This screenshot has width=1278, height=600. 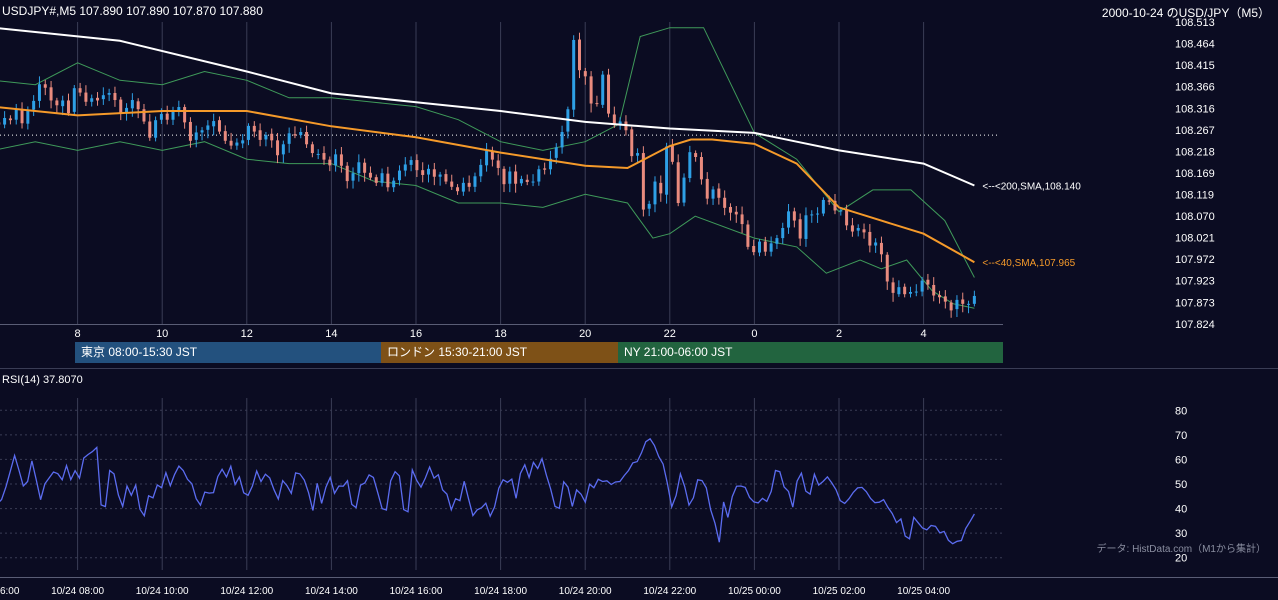 I want to click on x-tick-label-bottom: 10/25 04:00, so click(x=923, y=591).